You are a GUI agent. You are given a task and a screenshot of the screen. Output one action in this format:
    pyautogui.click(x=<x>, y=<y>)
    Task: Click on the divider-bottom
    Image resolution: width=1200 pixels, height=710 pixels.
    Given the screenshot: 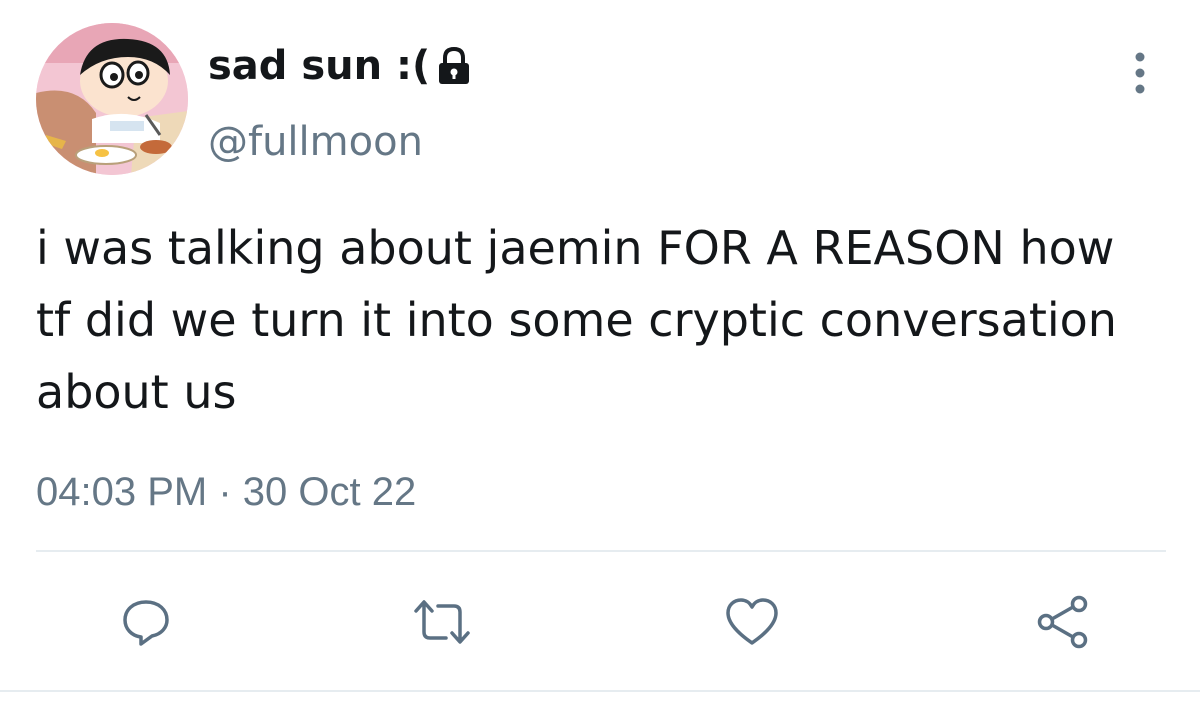 What is the action you would take?
    pyautogui.click(x=600, y=691)
    